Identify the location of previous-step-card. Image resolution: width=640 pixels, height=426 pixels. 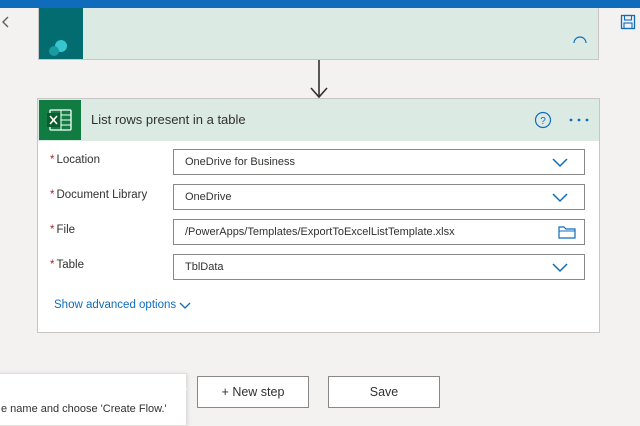
(318, 34).